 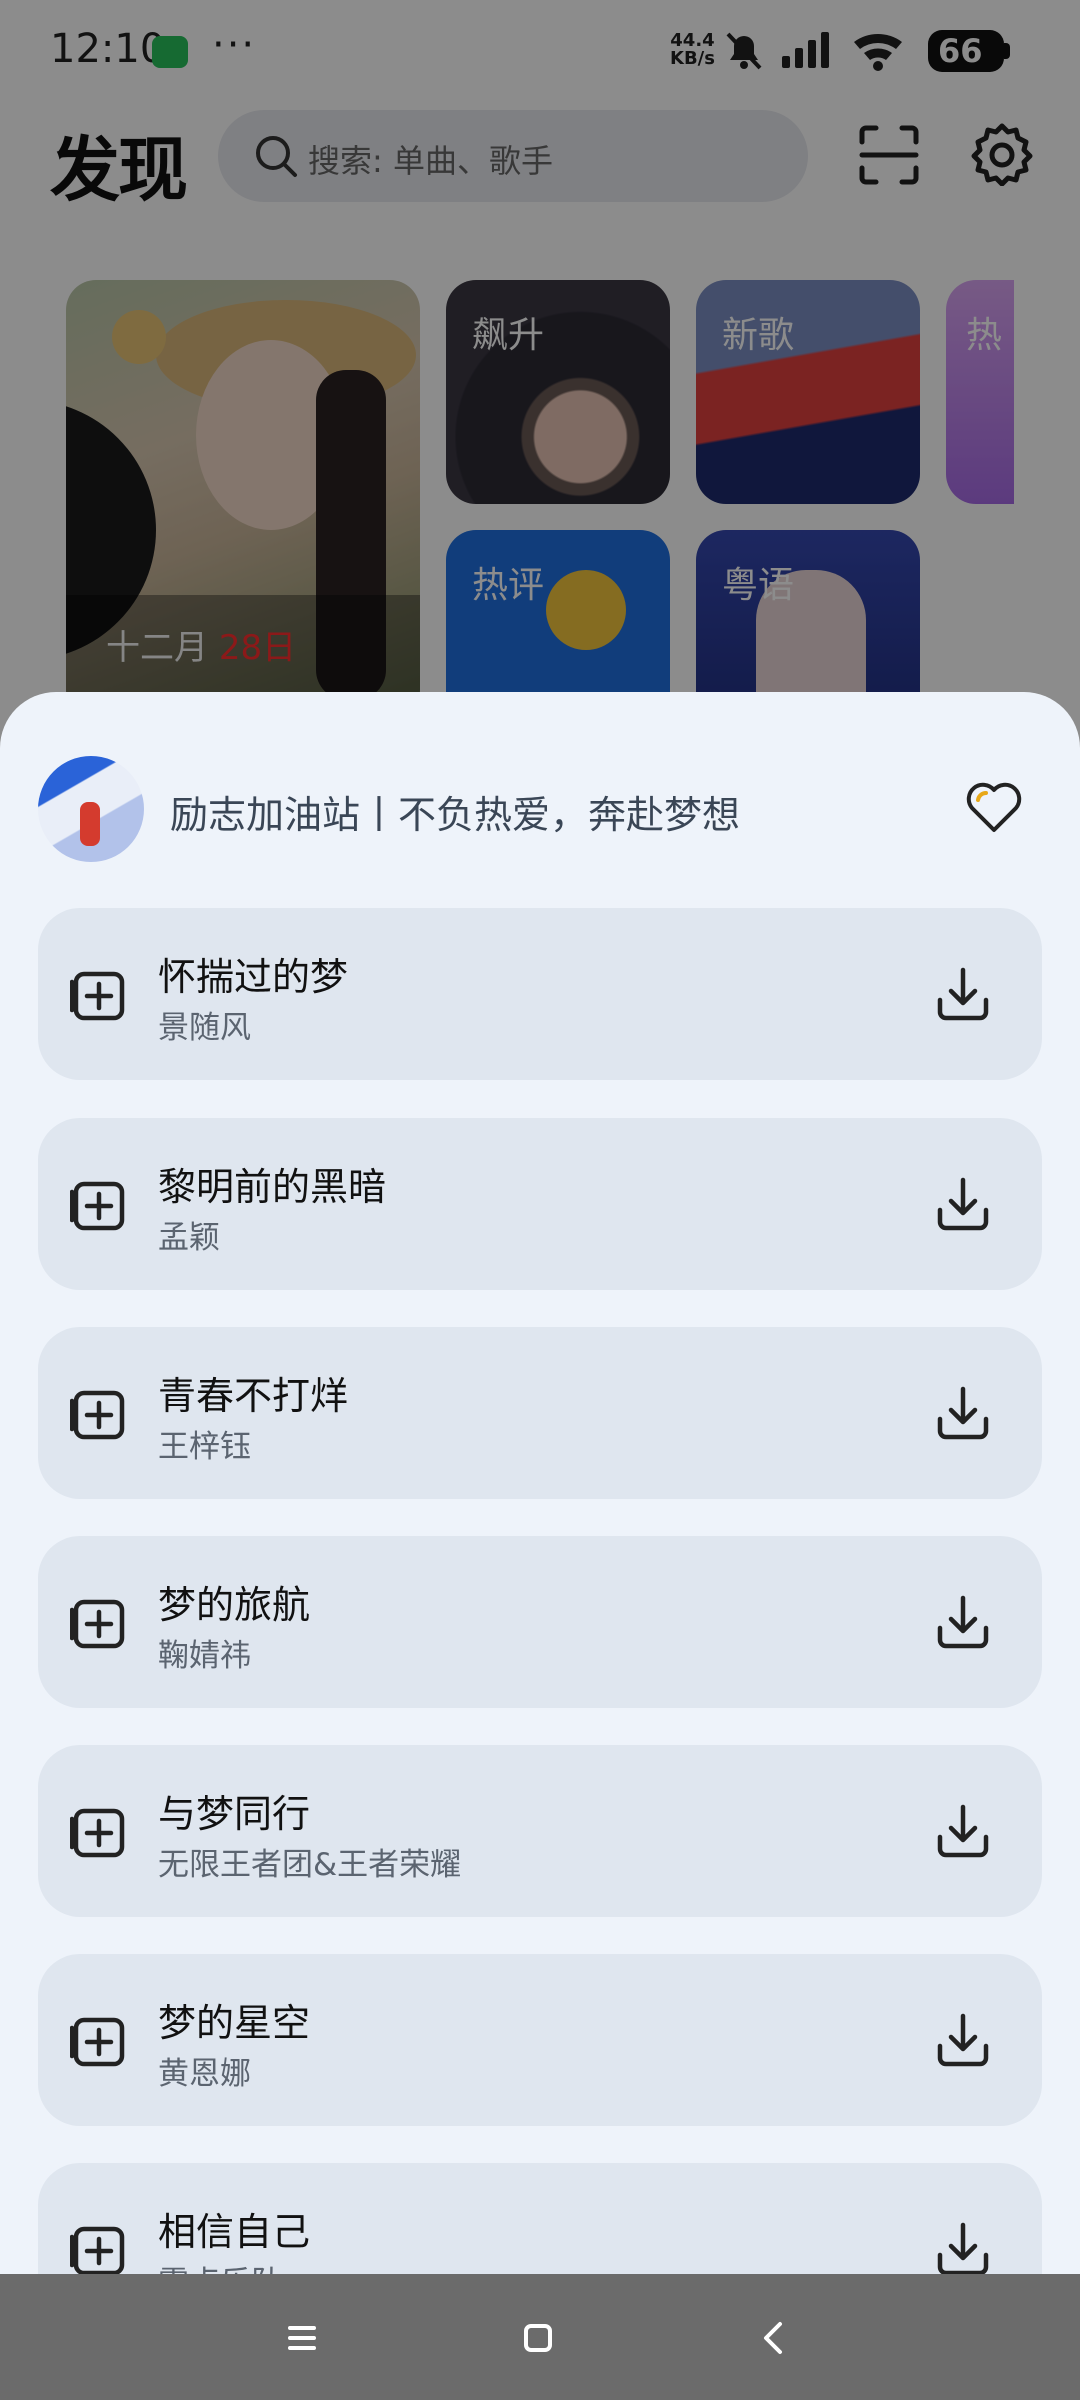 I want to click on song-artist: 无限王者团&王者荣耀, so click(x=310, y=1865).